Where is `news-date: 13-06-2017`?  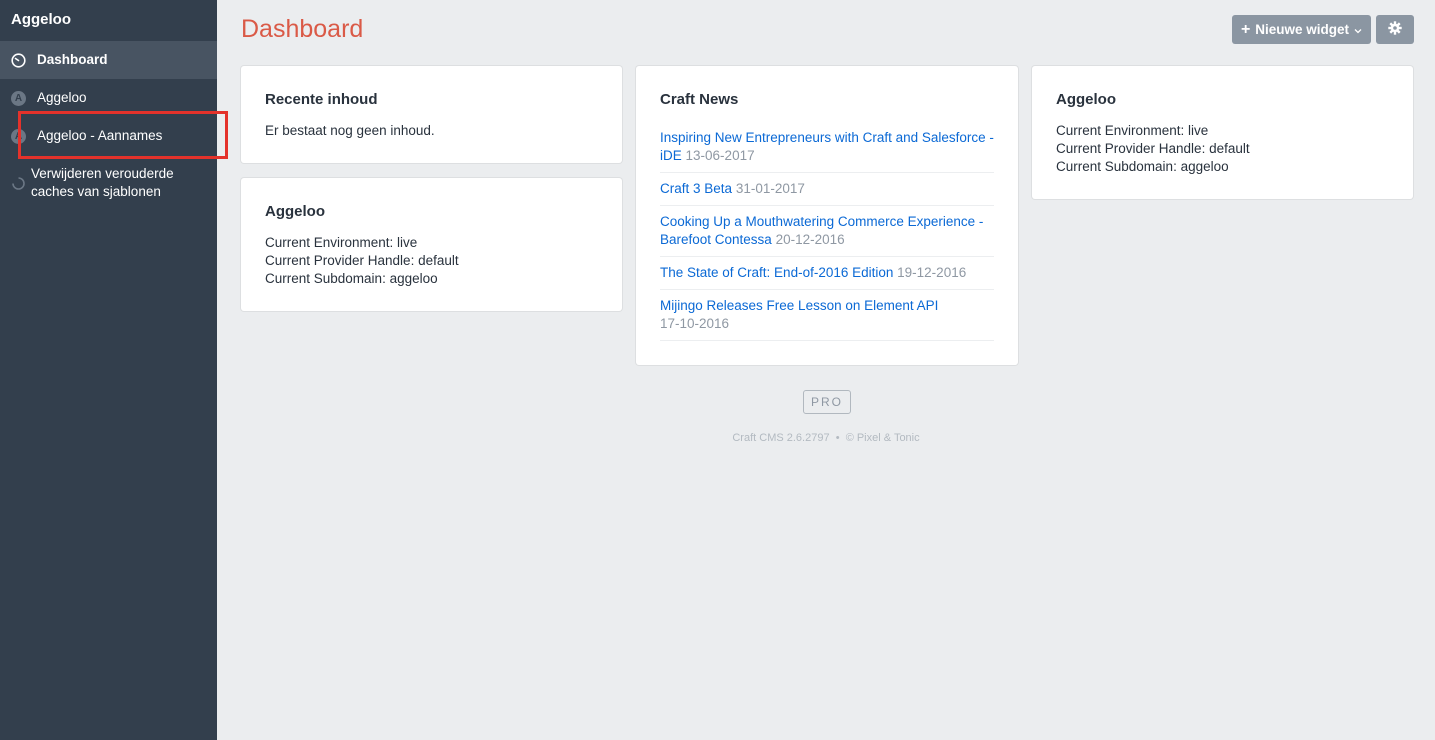 news-date: 13-06-2017 is located at coordinates (720, 155).